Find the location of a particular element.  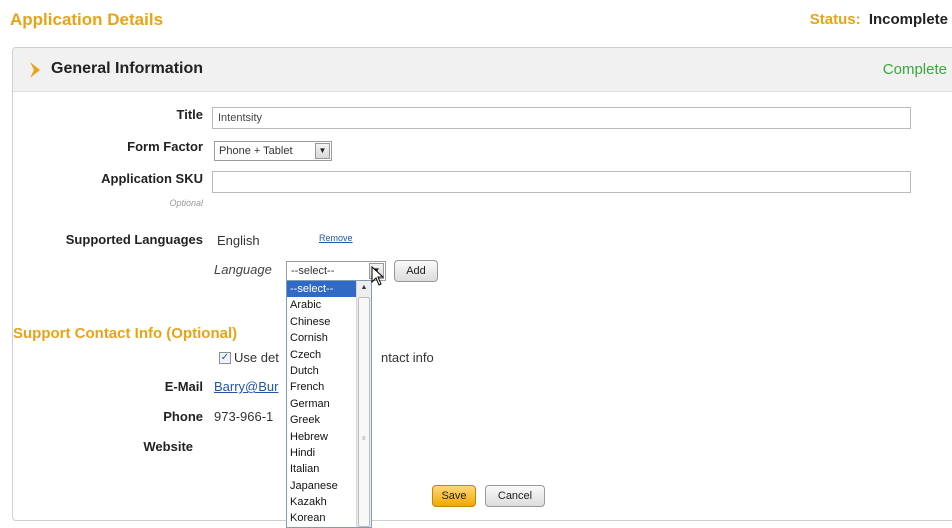

email-label: E-Mail is located at coordinates (183, 386).